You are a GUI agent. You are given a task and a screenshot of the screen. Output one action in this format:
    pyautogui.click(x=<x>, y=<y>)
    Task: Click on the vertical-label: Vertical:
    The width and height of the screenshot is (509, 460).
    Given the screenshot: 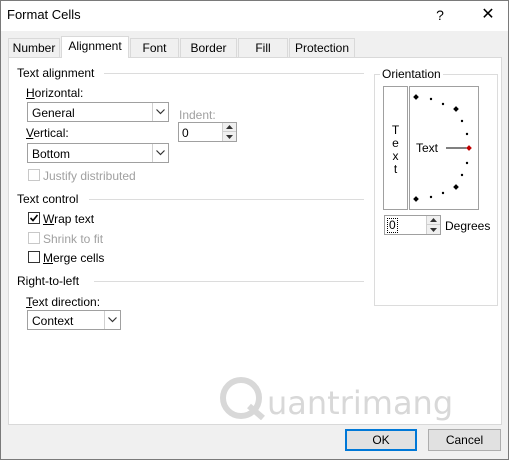 What is the action you would take?
    pyautogui.click(x=47, y=133)
    